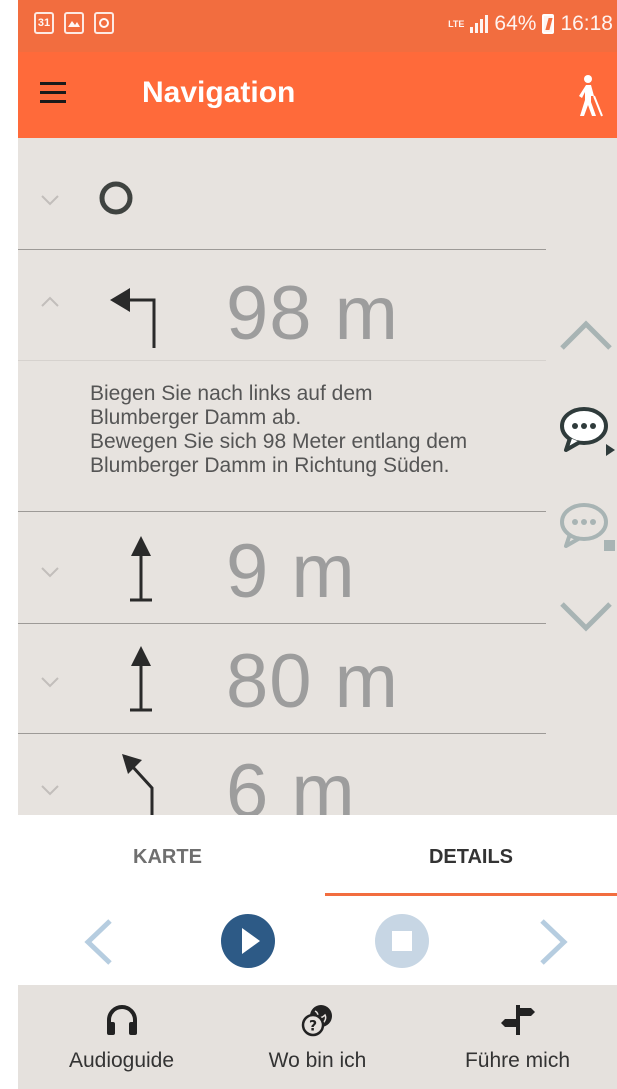 The width and height of the screenshot is (617, 1089). Describe the element at coordinates (74, 23) in the screenshot. I see `image-icon` at that location.